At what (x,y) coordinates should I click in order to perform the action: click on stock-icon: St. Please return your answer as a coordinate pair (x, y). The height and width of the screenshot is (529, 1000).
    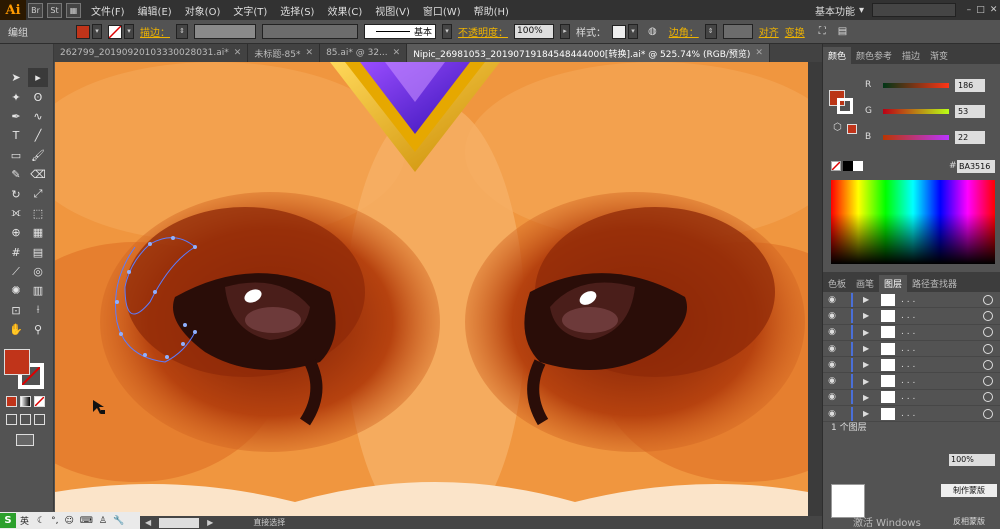
    Looking at the image, I should click on (54, 10).